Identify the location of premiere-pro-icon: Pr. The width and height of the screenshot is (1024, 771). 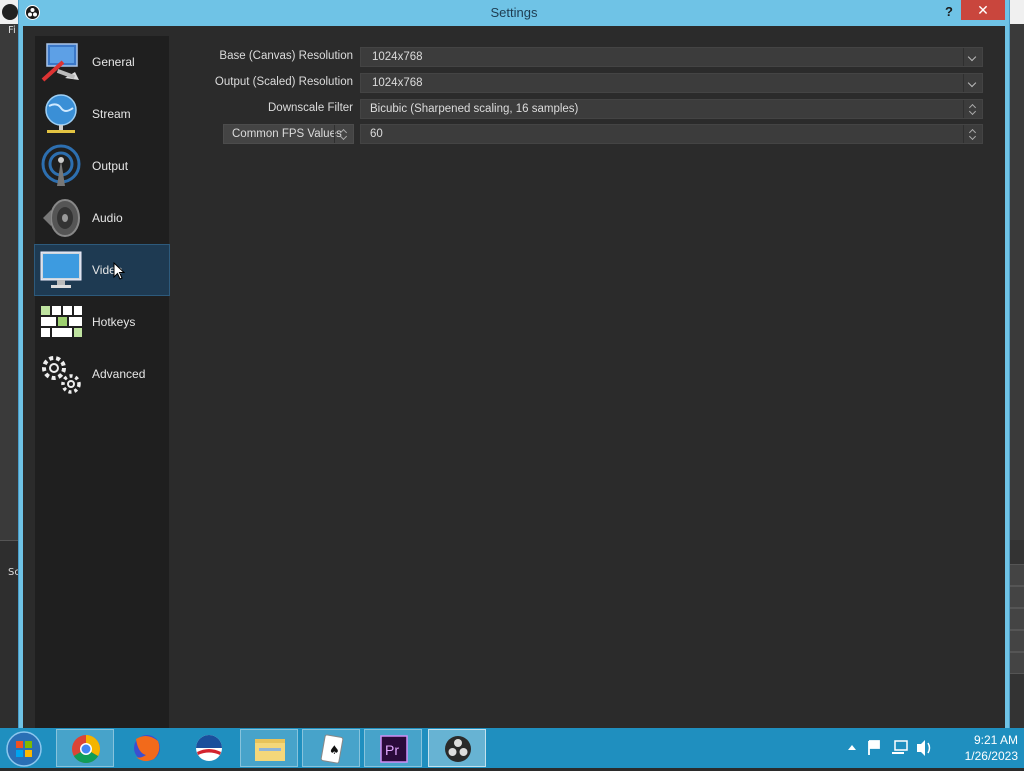
(394, 749).